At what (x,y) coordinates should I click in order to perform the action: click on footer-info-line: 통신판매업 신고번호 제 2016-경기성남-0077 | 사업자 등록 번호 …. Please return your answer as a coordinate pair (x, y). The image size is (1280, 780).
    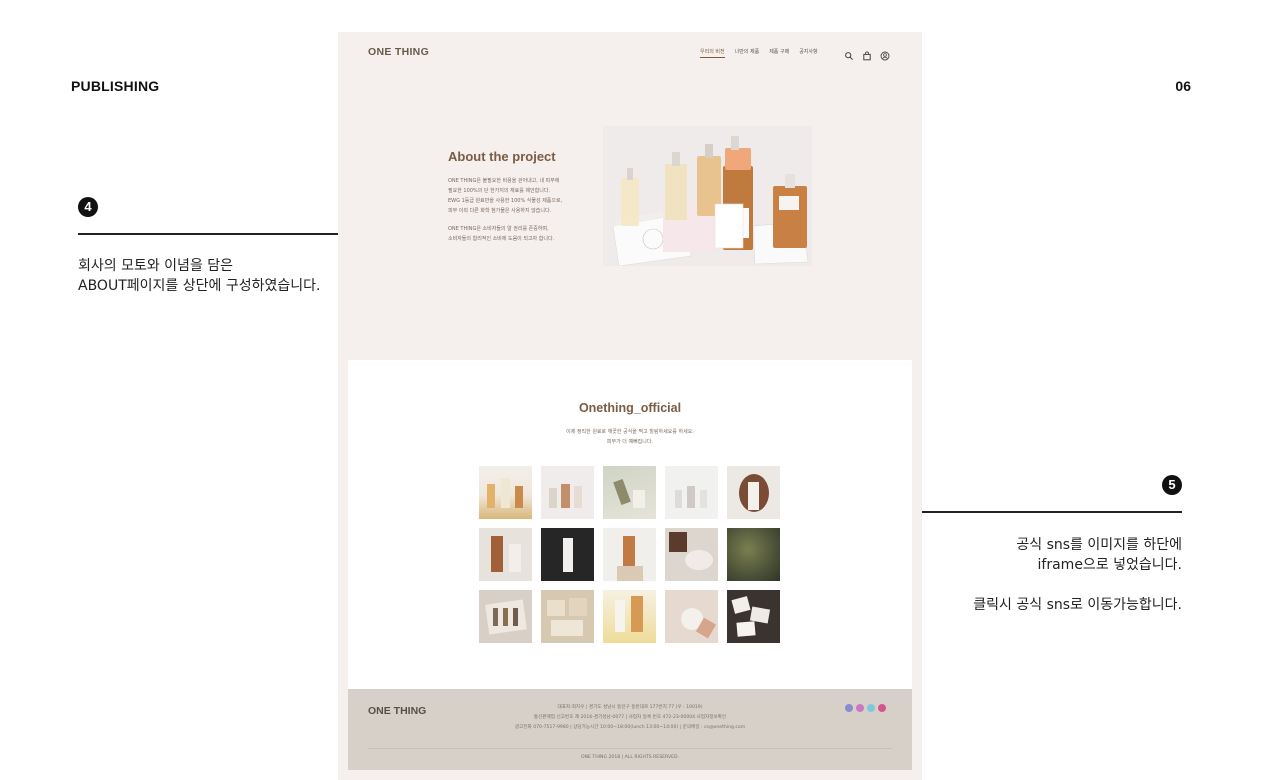
    Looking at the image, I should click on (630, 717).